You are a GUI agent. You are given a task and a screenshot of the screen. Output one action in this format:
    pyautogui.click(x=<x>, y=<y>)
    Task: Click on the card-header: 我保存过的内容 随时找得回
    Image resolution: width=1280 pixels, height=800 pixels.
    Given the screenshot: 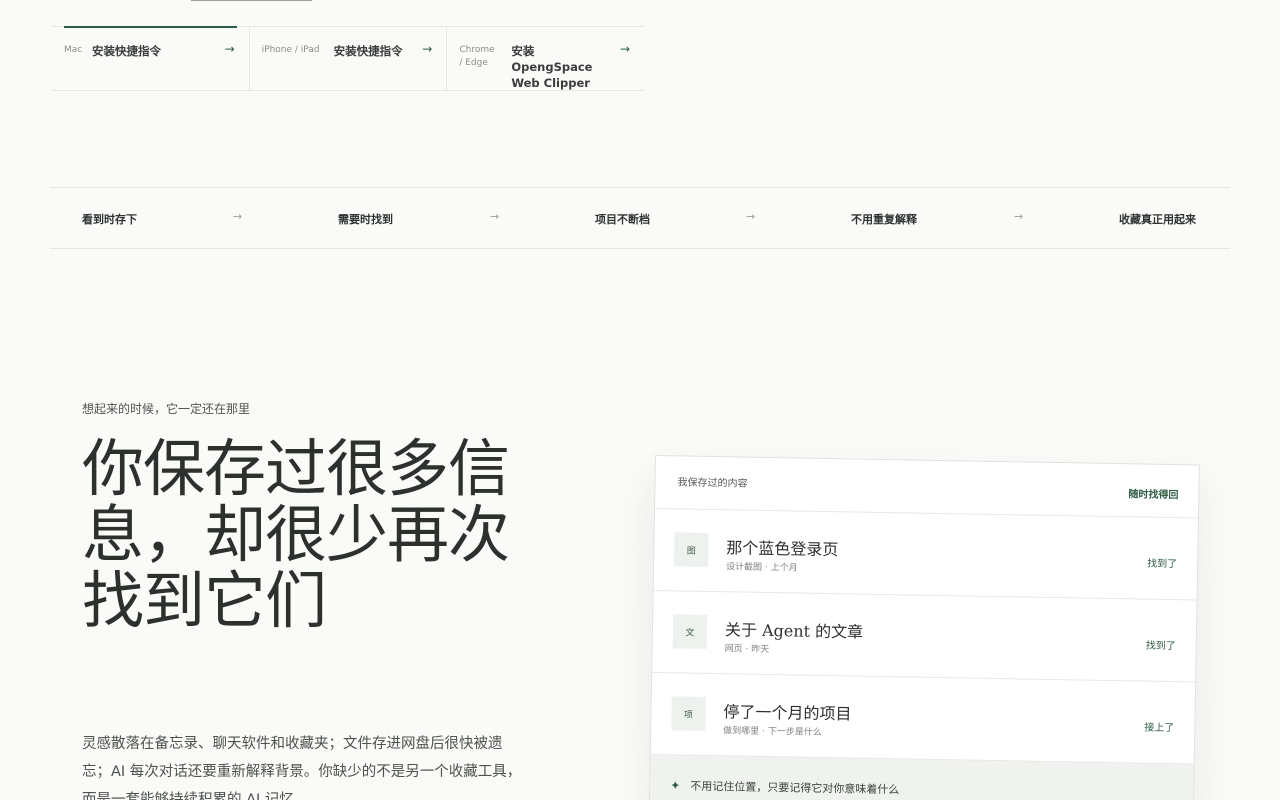 What is the action you would take?
    pyautogui.click(x=927, y=487)
    